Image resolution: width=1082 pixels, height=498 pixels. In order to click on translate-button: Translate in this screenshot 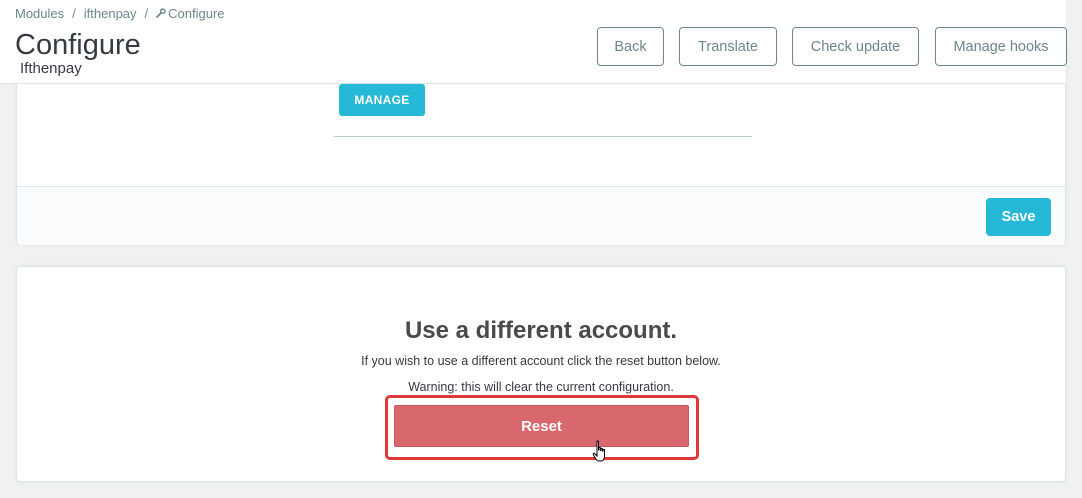, I will do `click(728, 46)`.